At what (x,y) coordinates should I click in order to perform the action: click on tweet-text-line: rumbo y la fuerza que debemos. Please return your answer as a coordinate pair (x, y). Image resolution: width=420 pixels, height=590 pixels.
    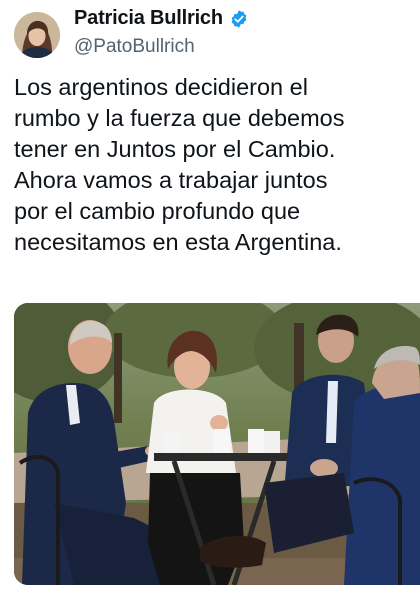
    Looking at the image, I should click on (179, 118).